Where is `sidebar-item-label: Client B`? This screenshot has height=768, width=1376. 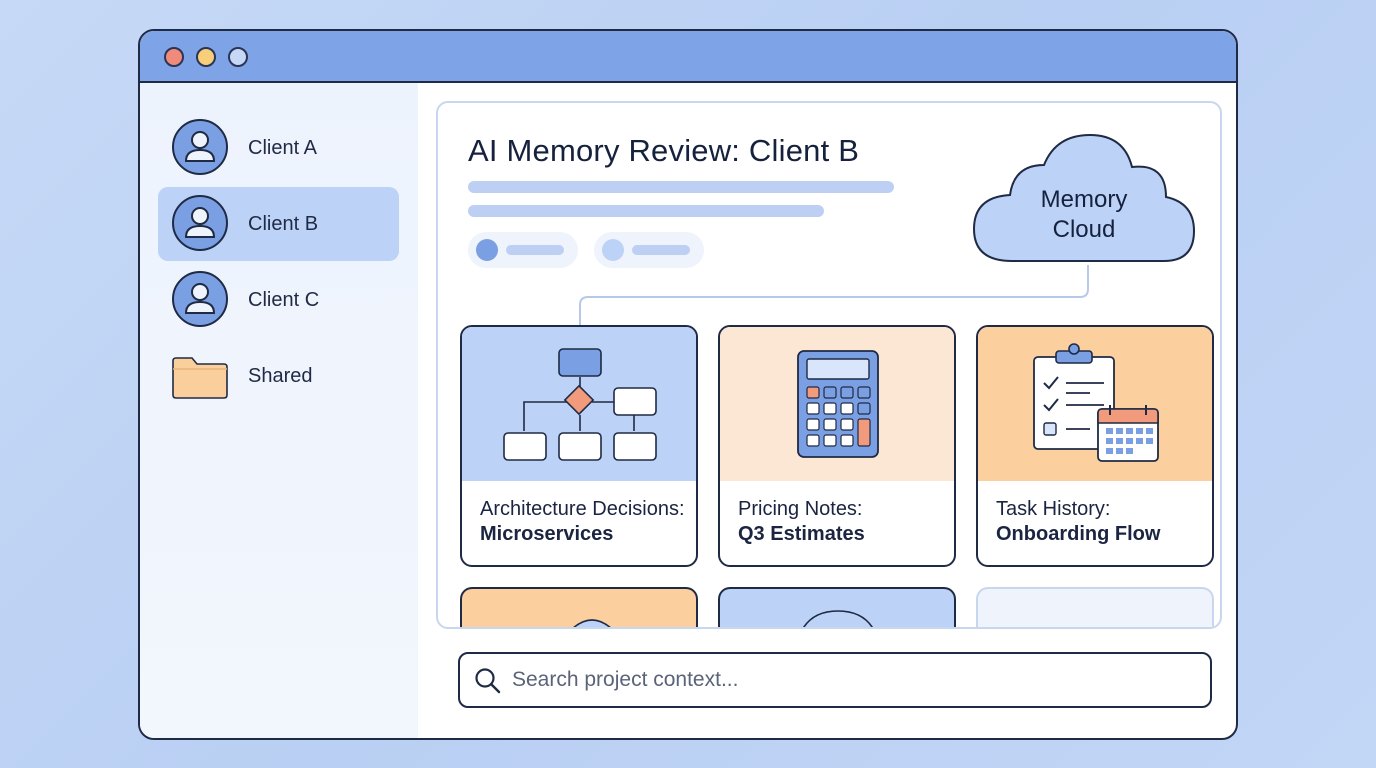 sidebar-item-label: Client B is located at coordinates (283, 223).